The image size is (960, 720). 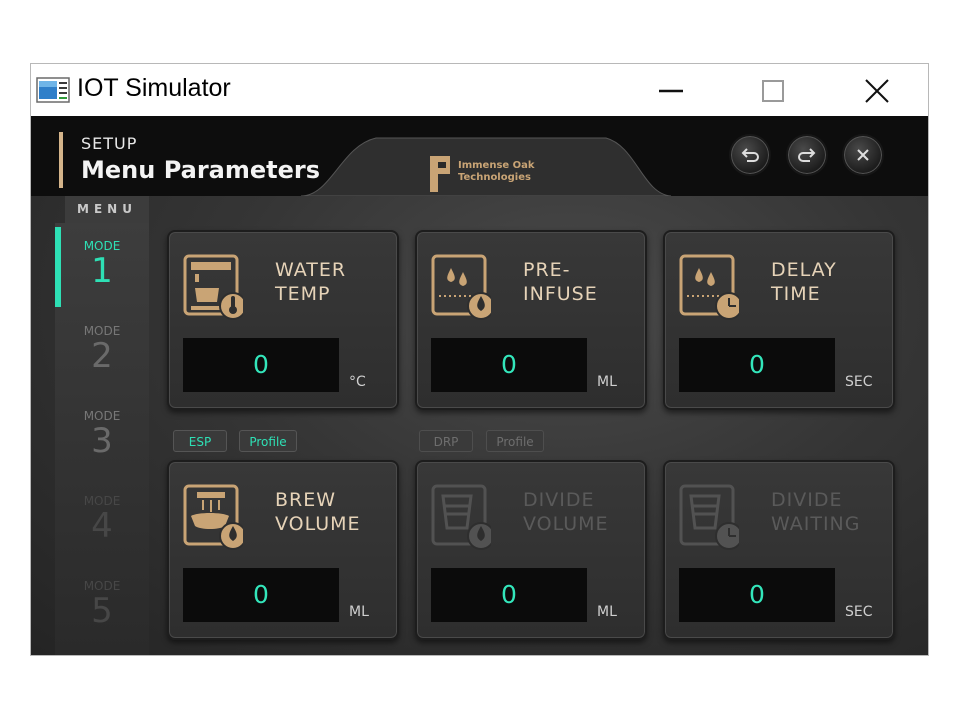 I want to click on drp-tag: DRP, so click(x=446, y=441).